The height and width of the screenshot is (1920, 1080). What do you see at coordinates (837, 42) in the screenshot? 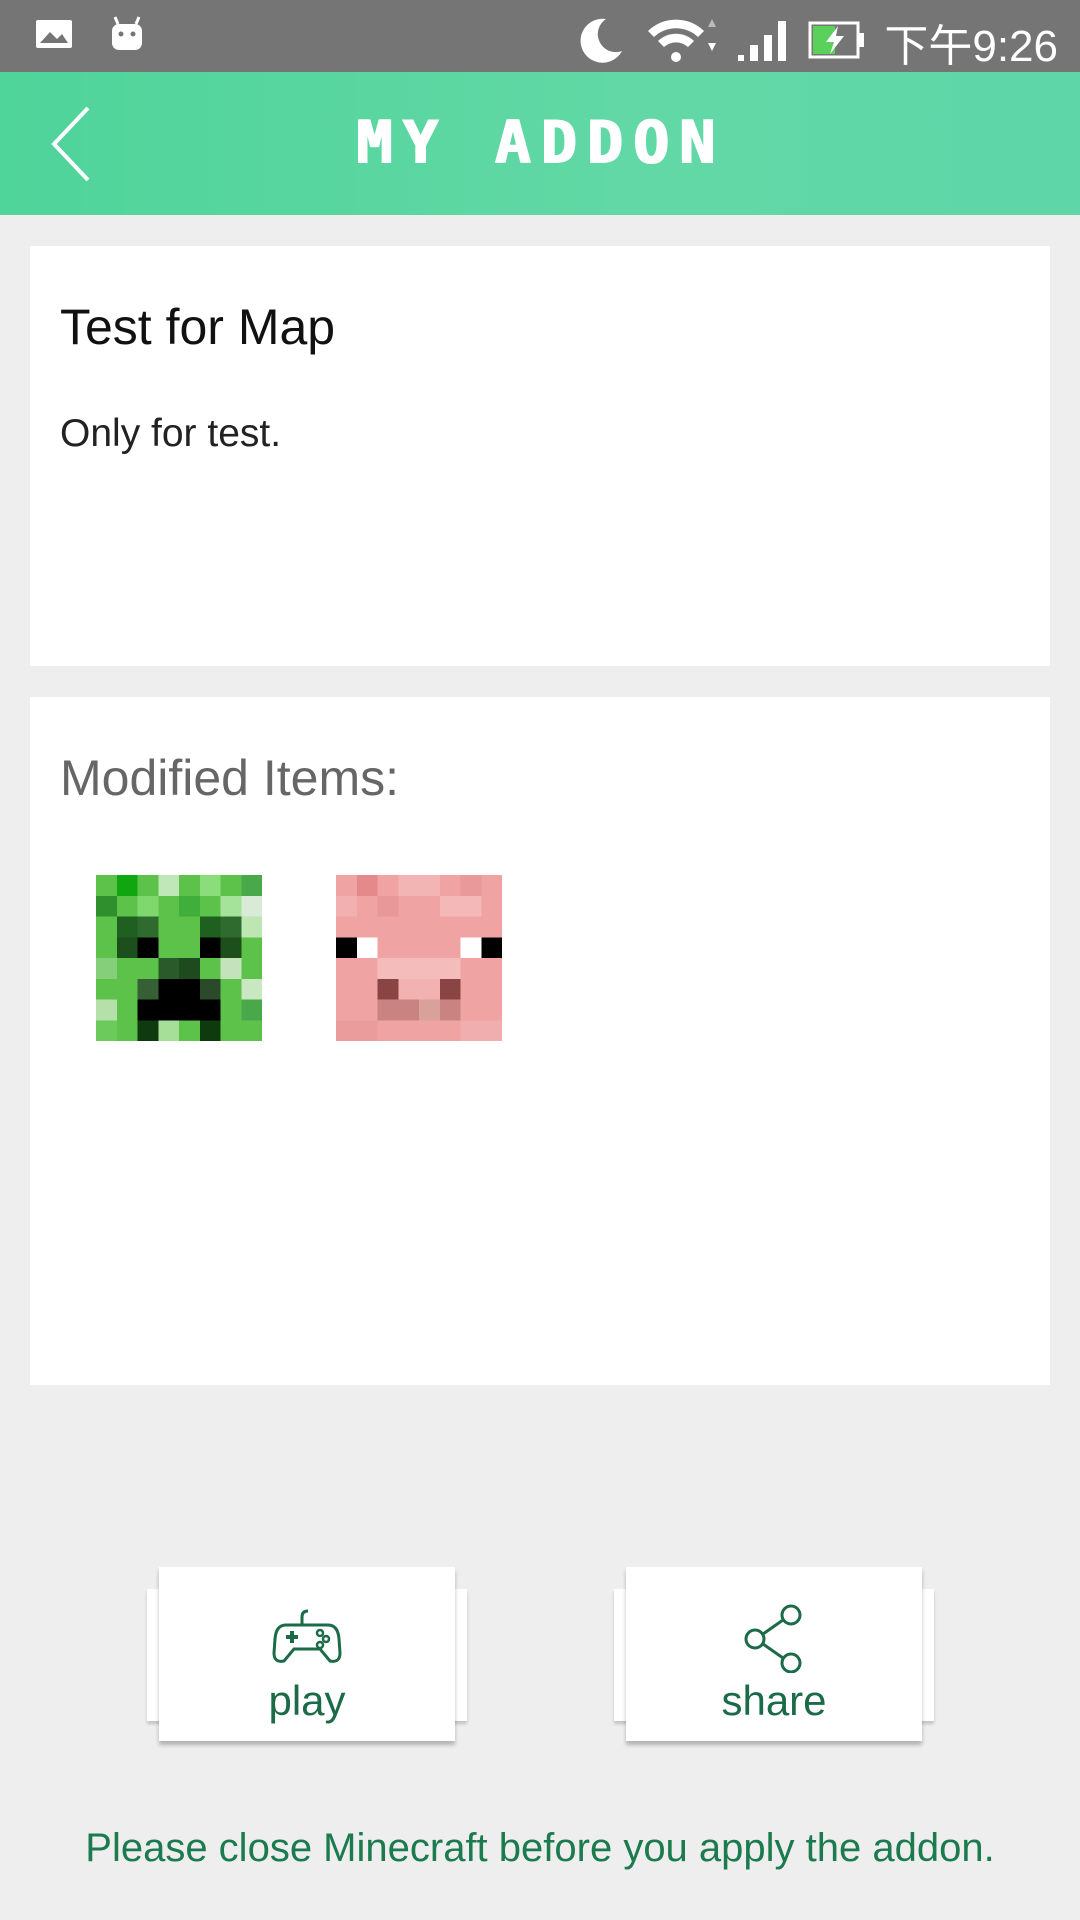
I see `battery-charging-icon` at bounding box center [837, 42].